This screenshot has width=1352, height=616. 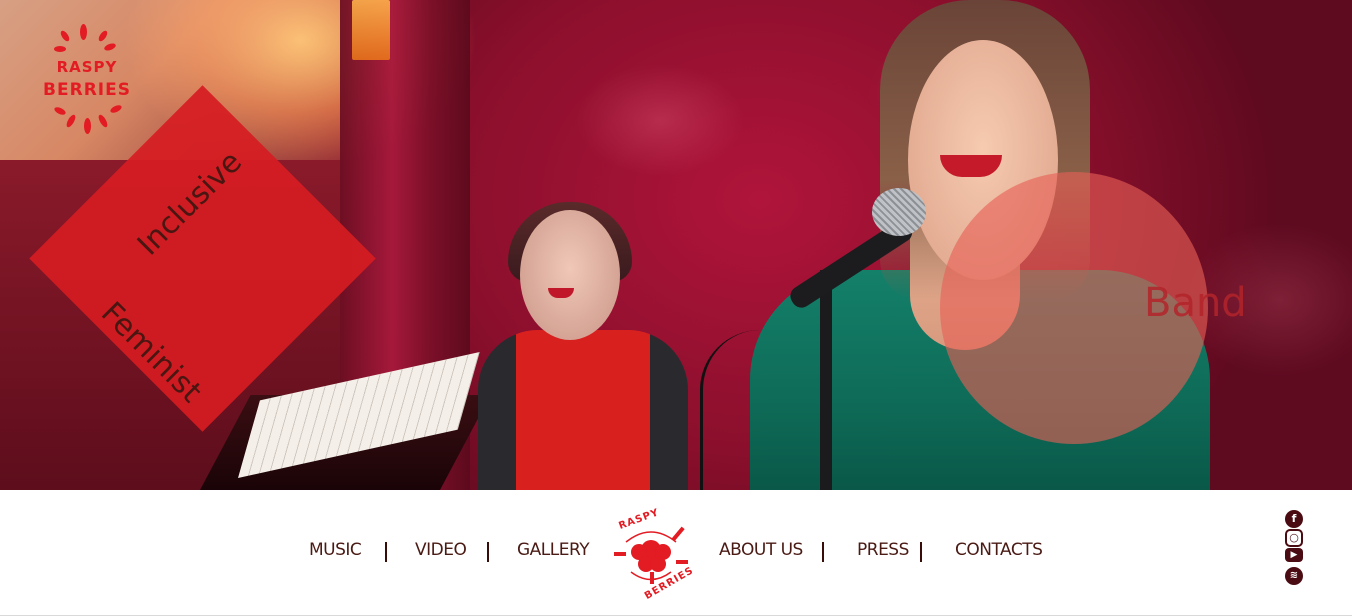 What do you see at coordinates (883, 550) in the screenshot?
I see `nav-press: PRESS` at bounding box center [883, 550].